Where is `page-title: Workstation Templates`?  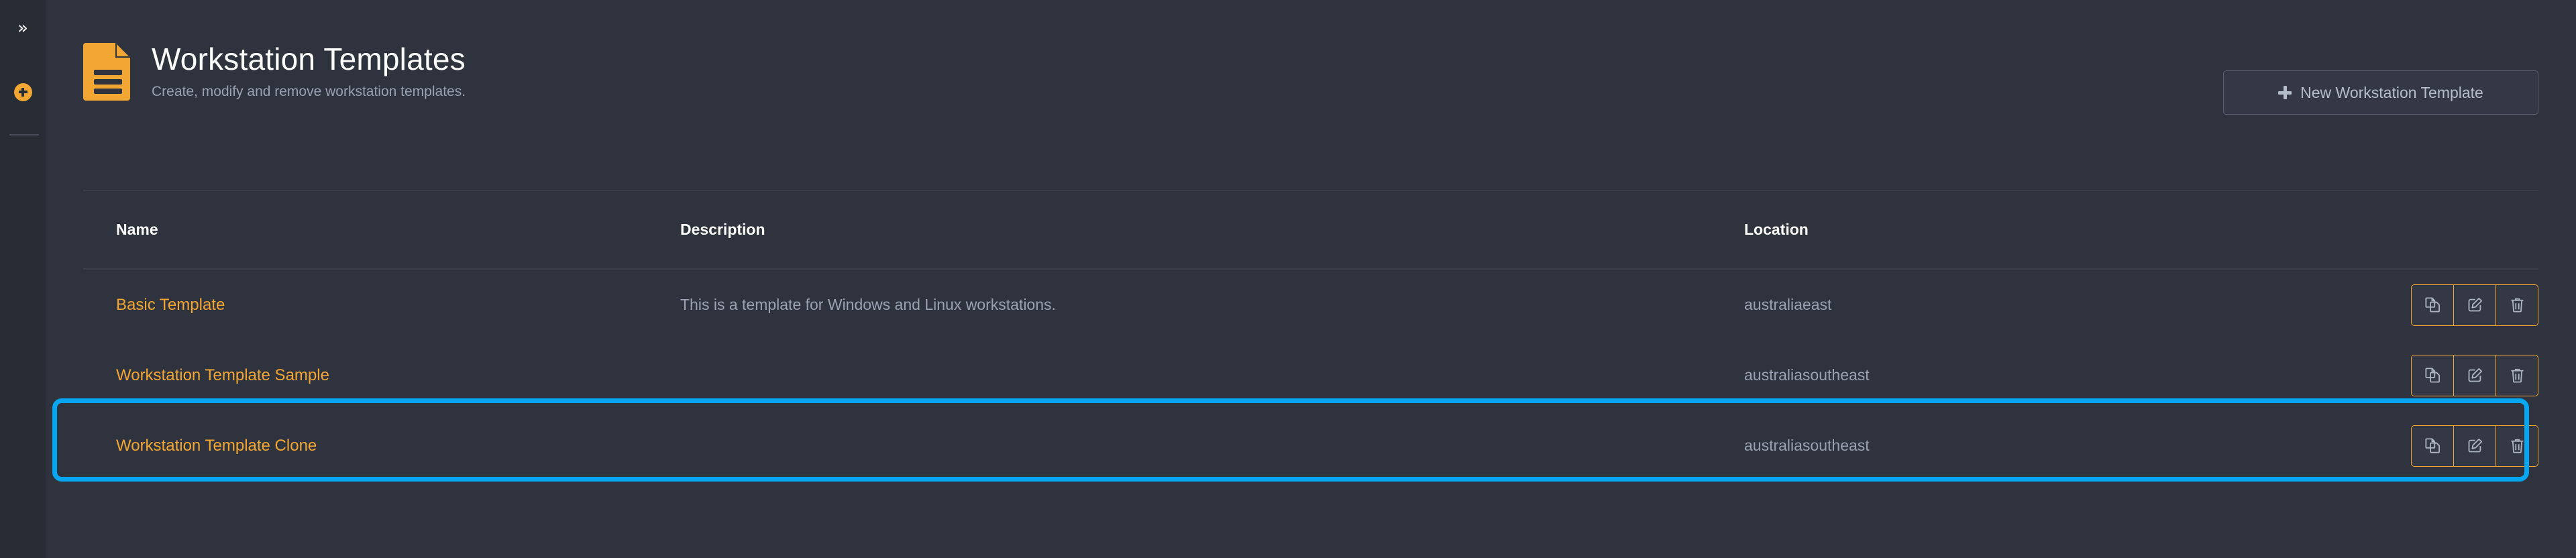 page-title: Workstation Templates is located at coordinates (309, 59).